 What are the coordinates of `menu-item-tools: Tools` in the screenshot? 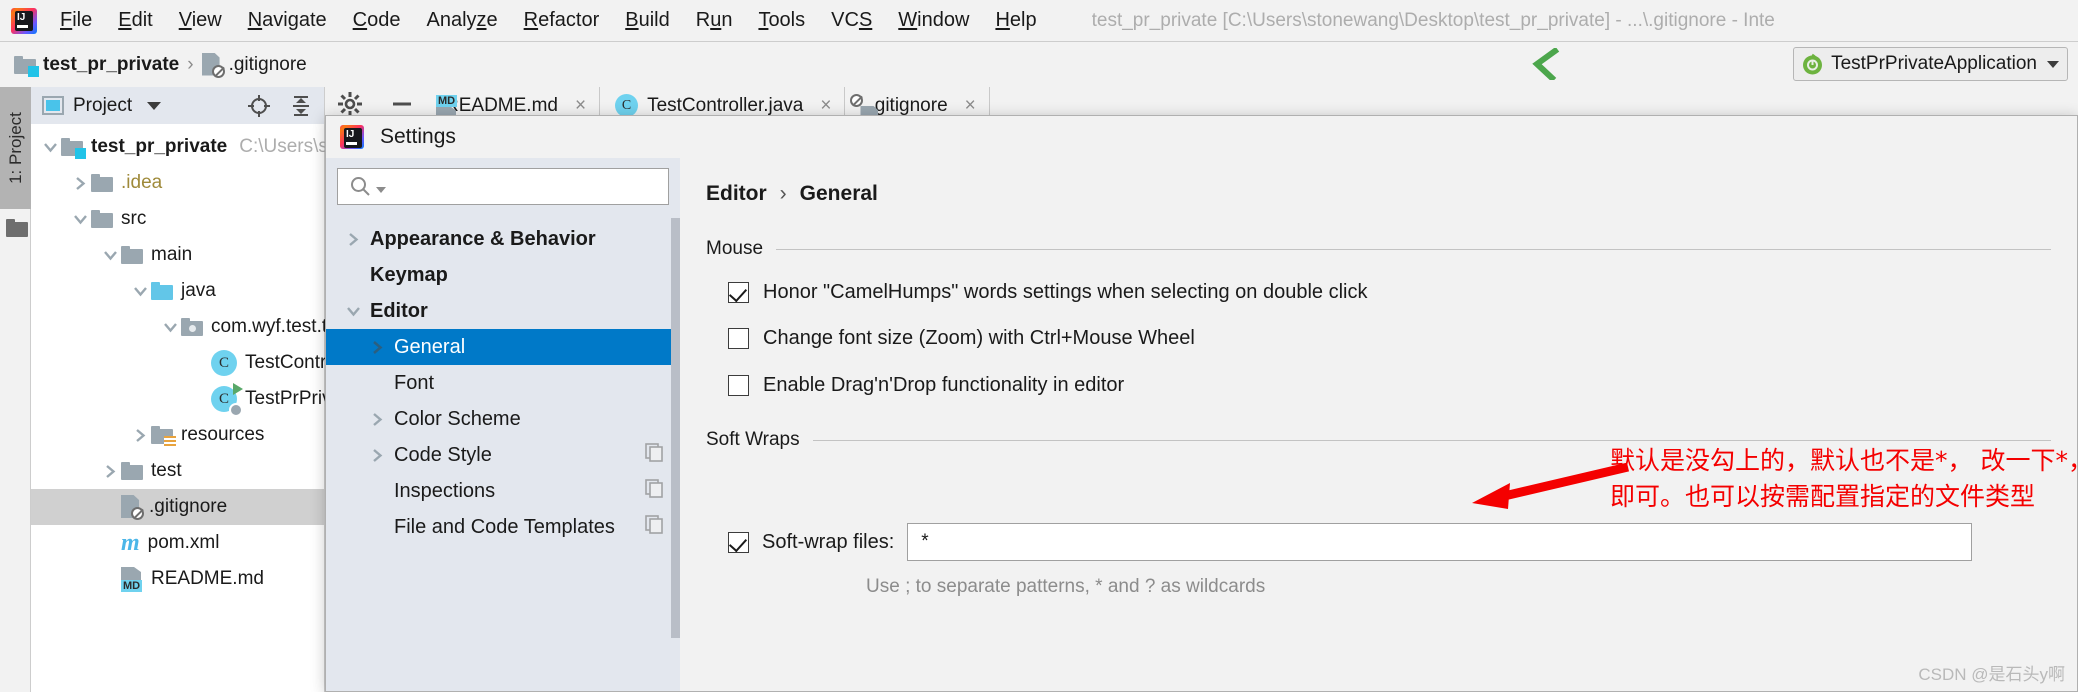 It's located at (781, 20).